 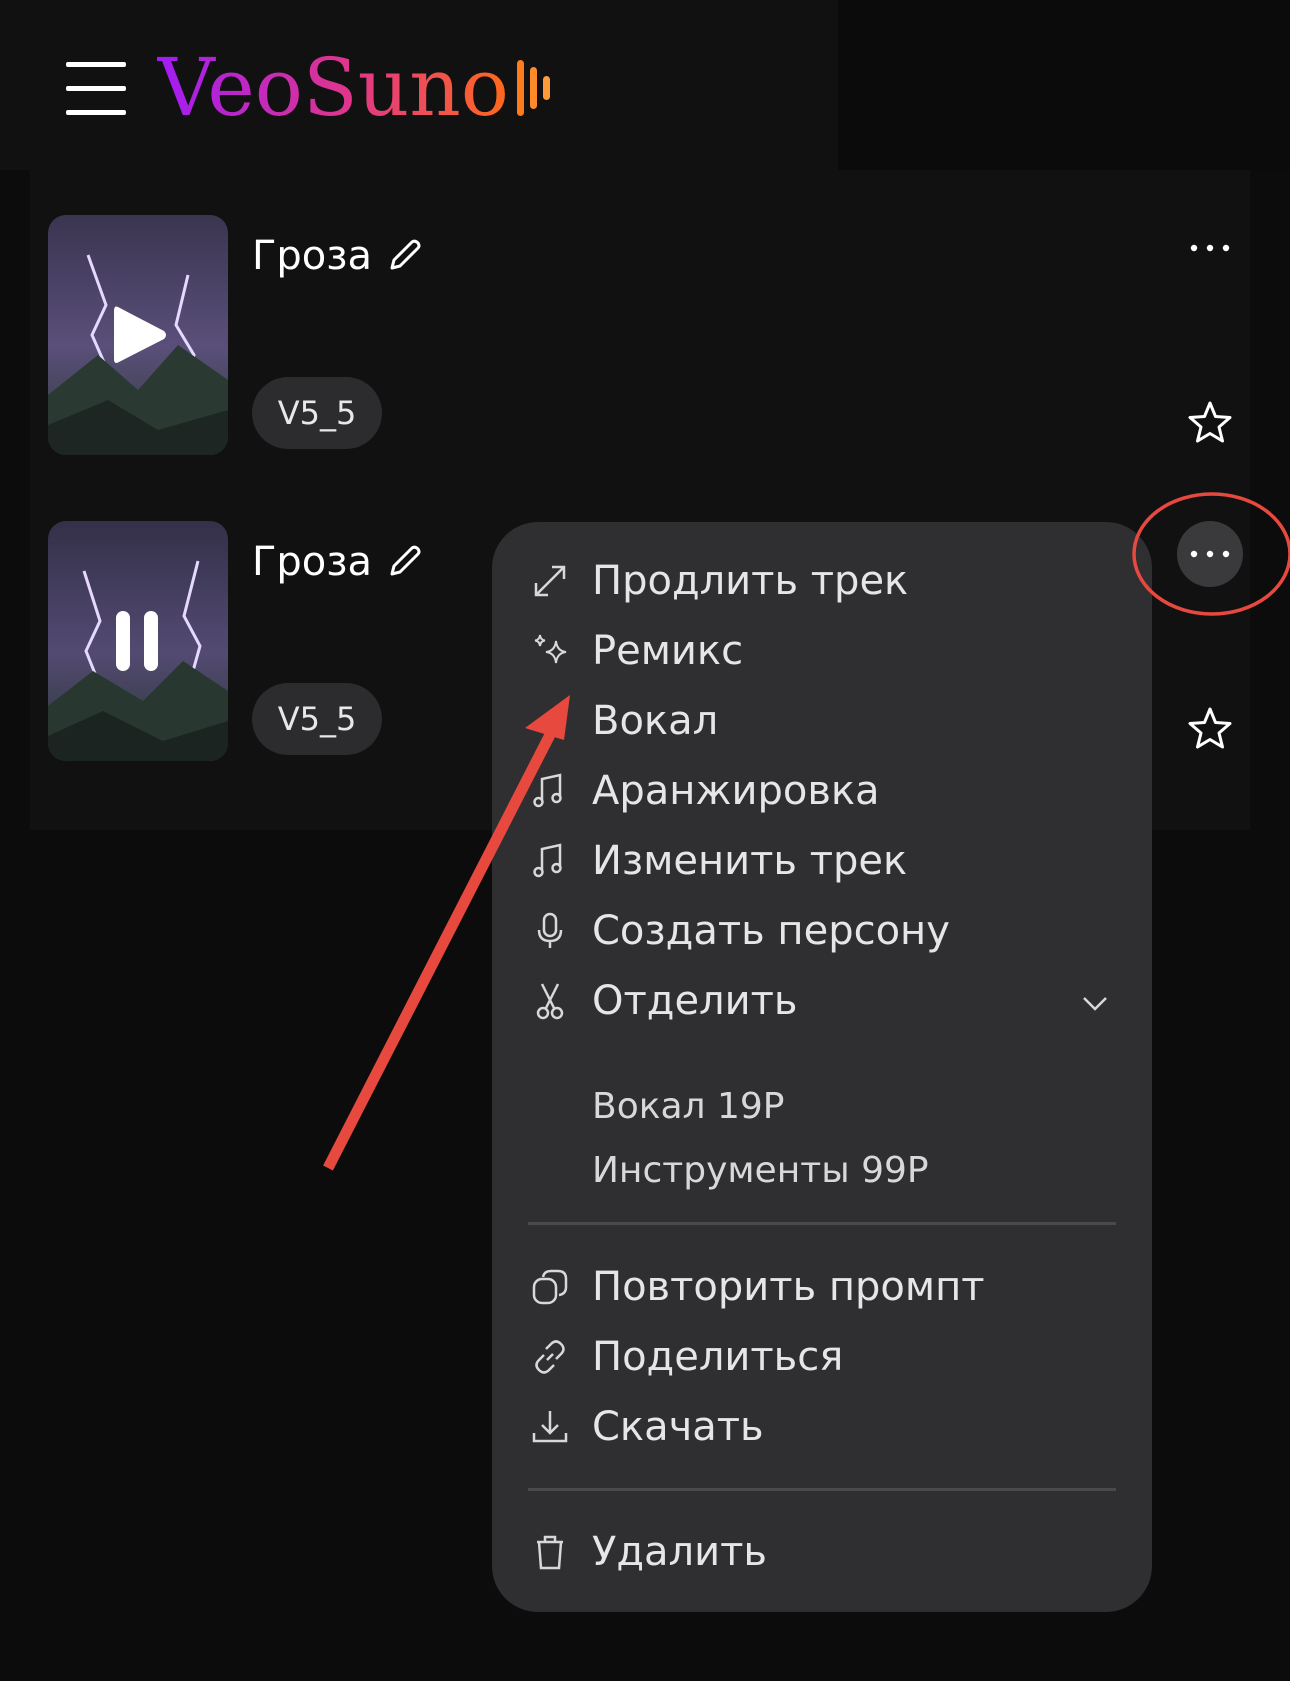 What do you see at coordinates (547, 717) in the screenshot?
I see `annotation-arrowhead` at bounding box center [547, 717].